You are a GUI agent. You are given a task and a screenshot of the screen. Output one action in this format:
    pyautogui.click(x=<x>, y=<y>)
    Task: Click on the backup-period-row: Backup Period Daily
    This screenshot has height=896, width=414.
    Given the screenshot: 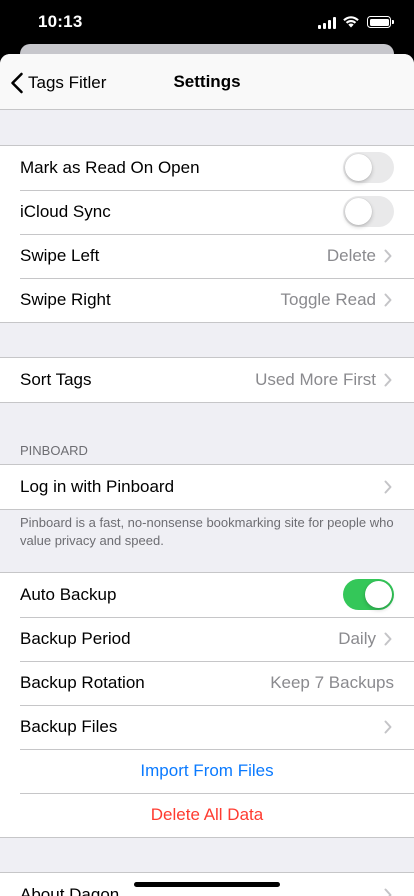 What is the action you would take?
    pyautogui.click(x=207, y=639)
    